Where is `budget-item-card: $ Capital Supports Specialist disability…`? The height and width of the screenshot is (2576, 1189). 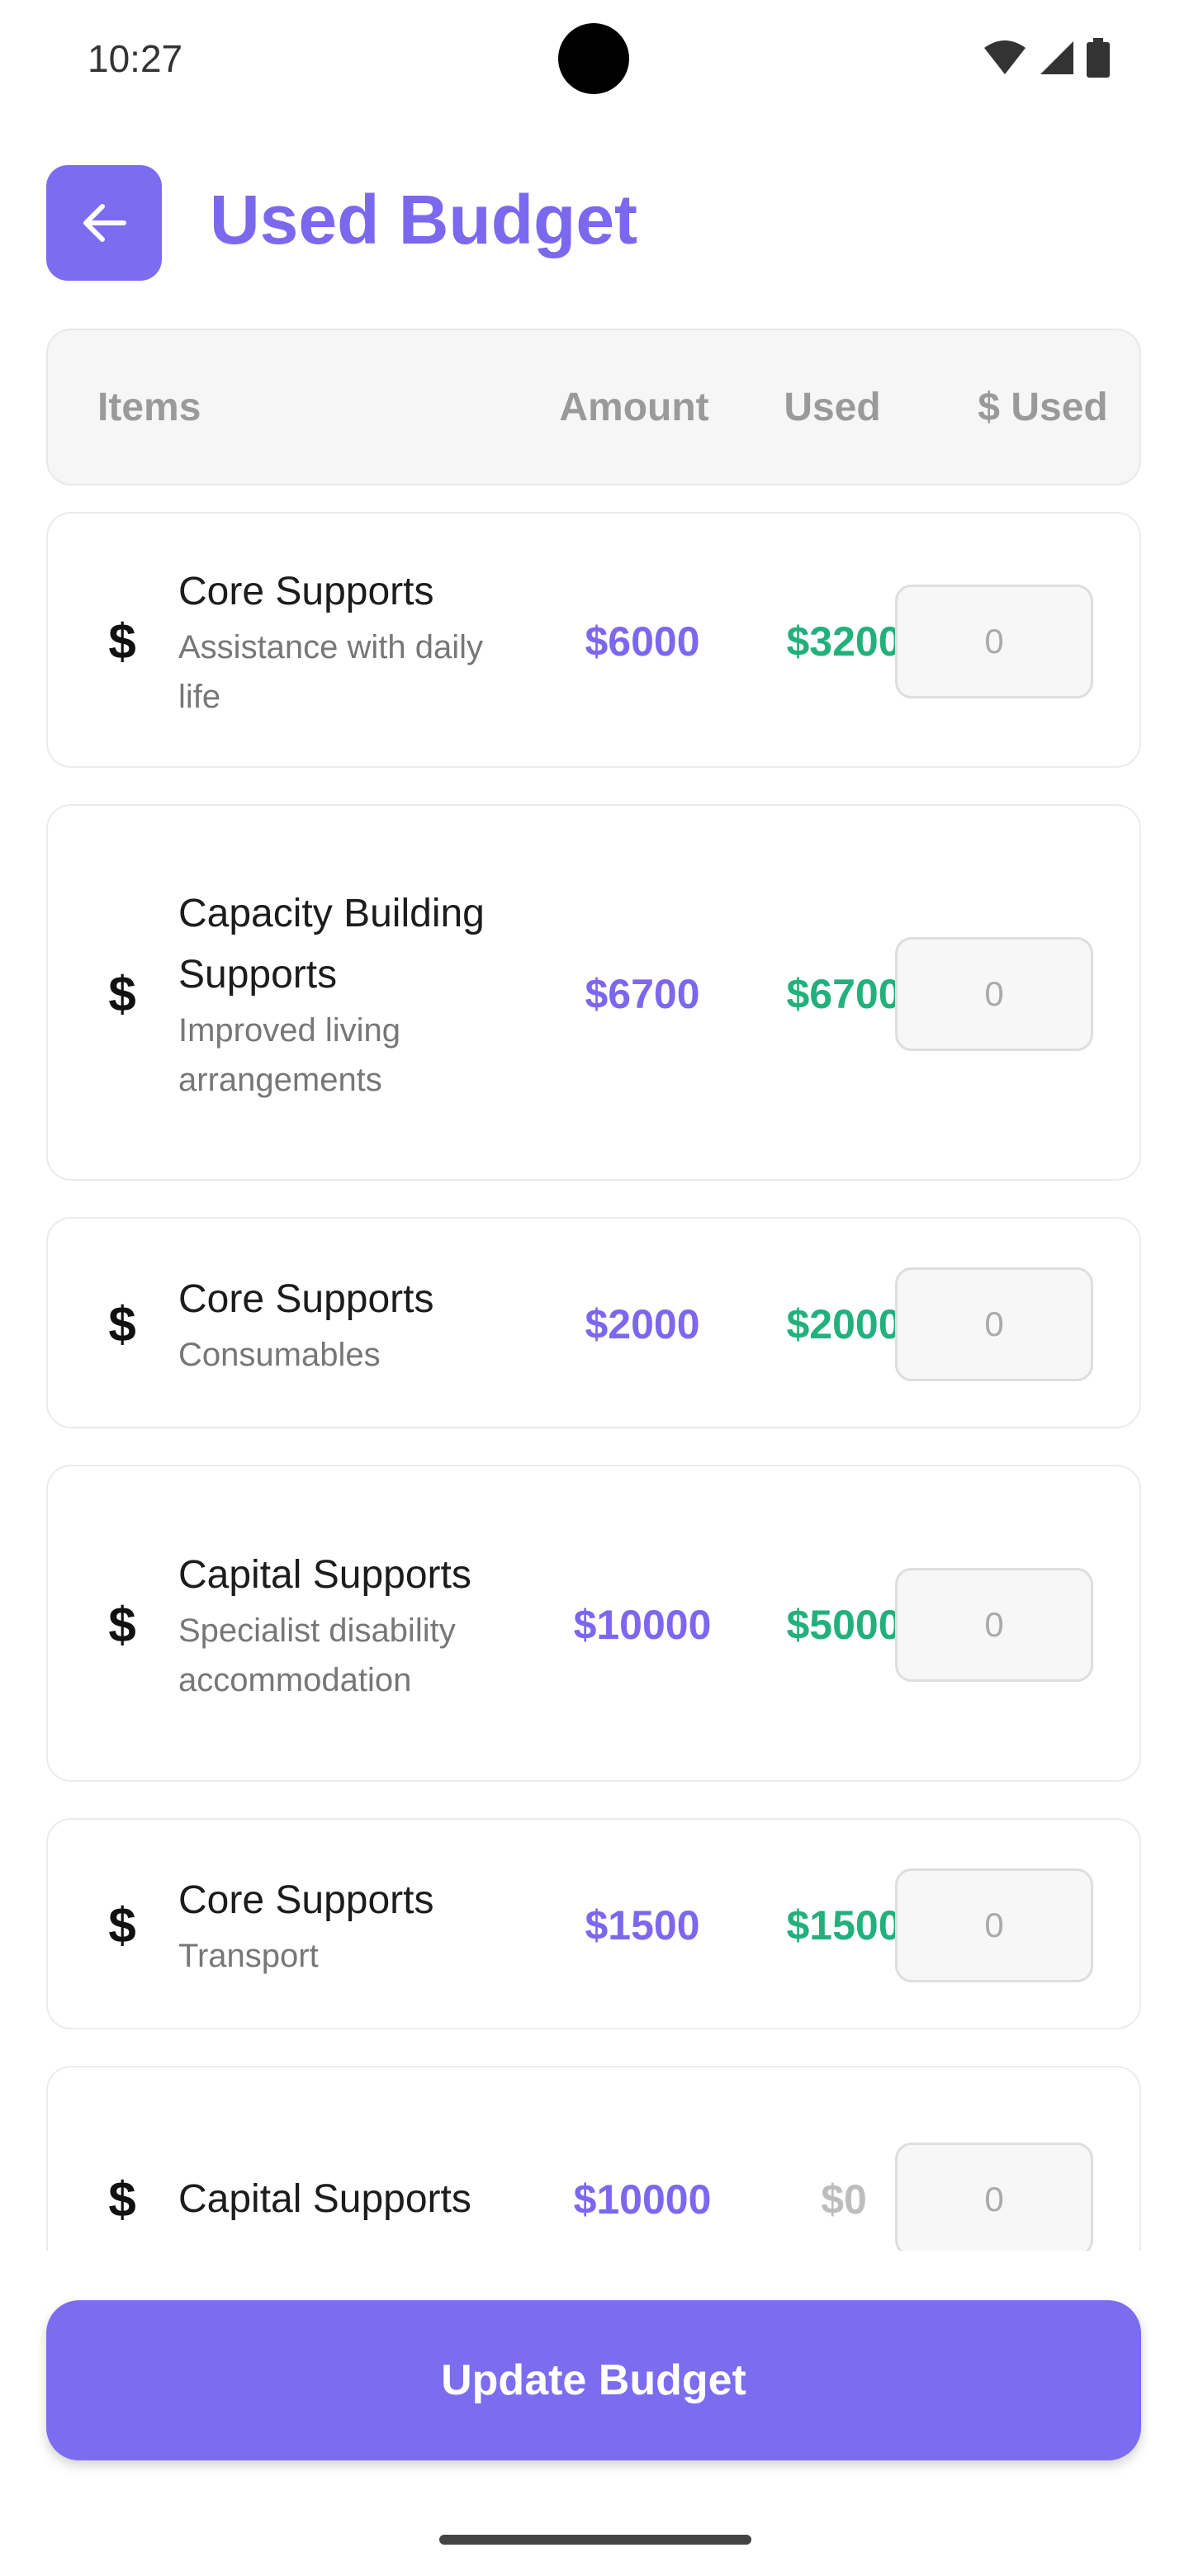 budget-item-card: $ Capital Supports Specialist disability… is located at coordinates (593, 1623).